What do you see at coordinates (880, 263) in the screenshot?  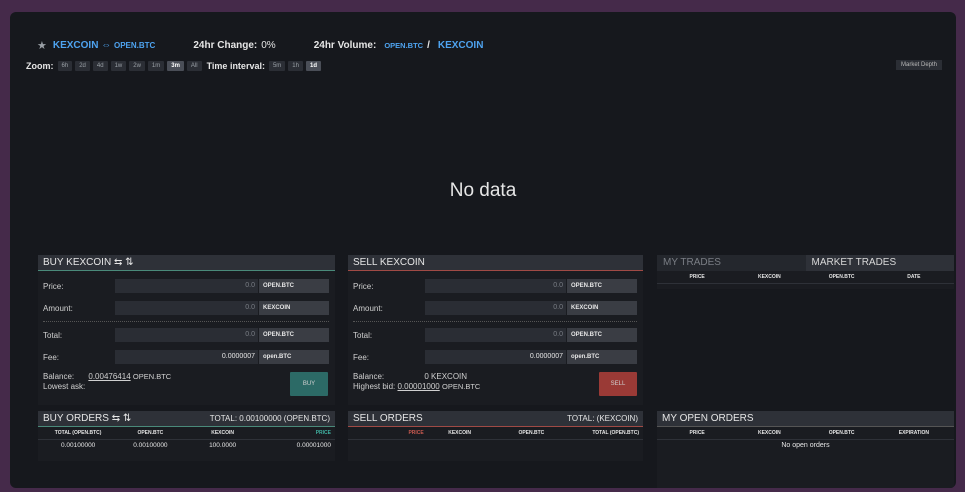 I see `tab-market-trades: MARKET TRADES` at bounding box center [880, 263].